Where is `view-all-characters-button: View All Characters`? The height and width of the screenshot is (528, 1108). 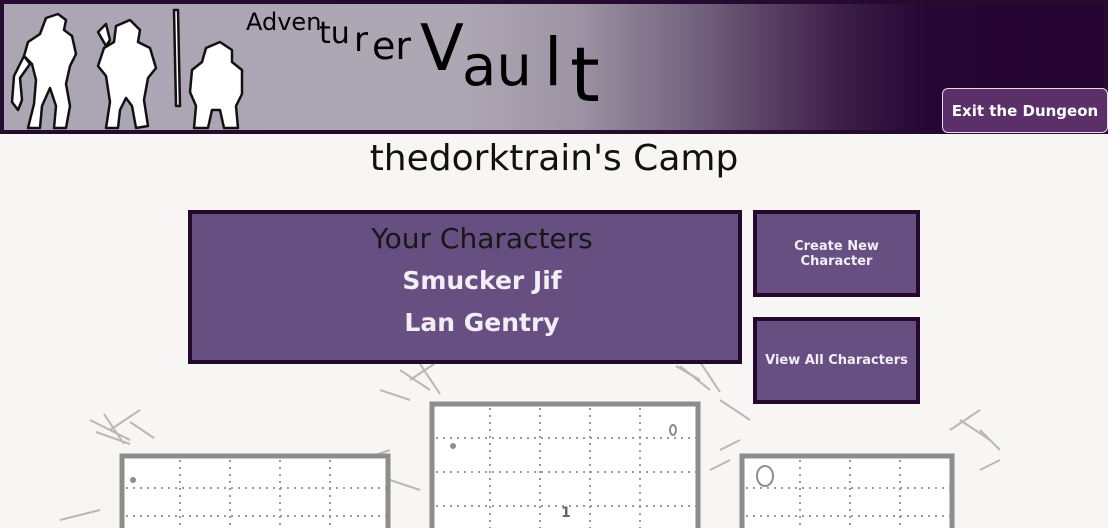
view-all-characters-button: View All Characters is located at coordinates (836, 360).